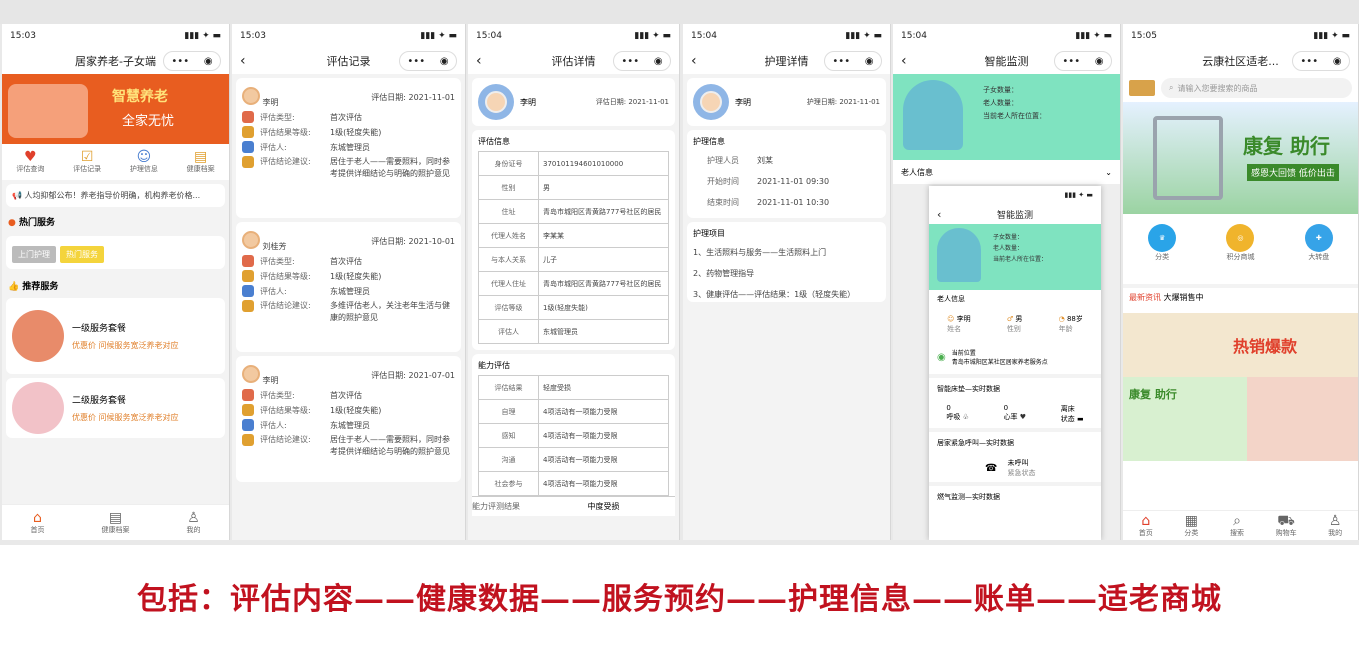  What do you see at coordinates (953, 417) in the screenshot?
I see `vital-label: 呼吸` at bounding box center [953, 417].